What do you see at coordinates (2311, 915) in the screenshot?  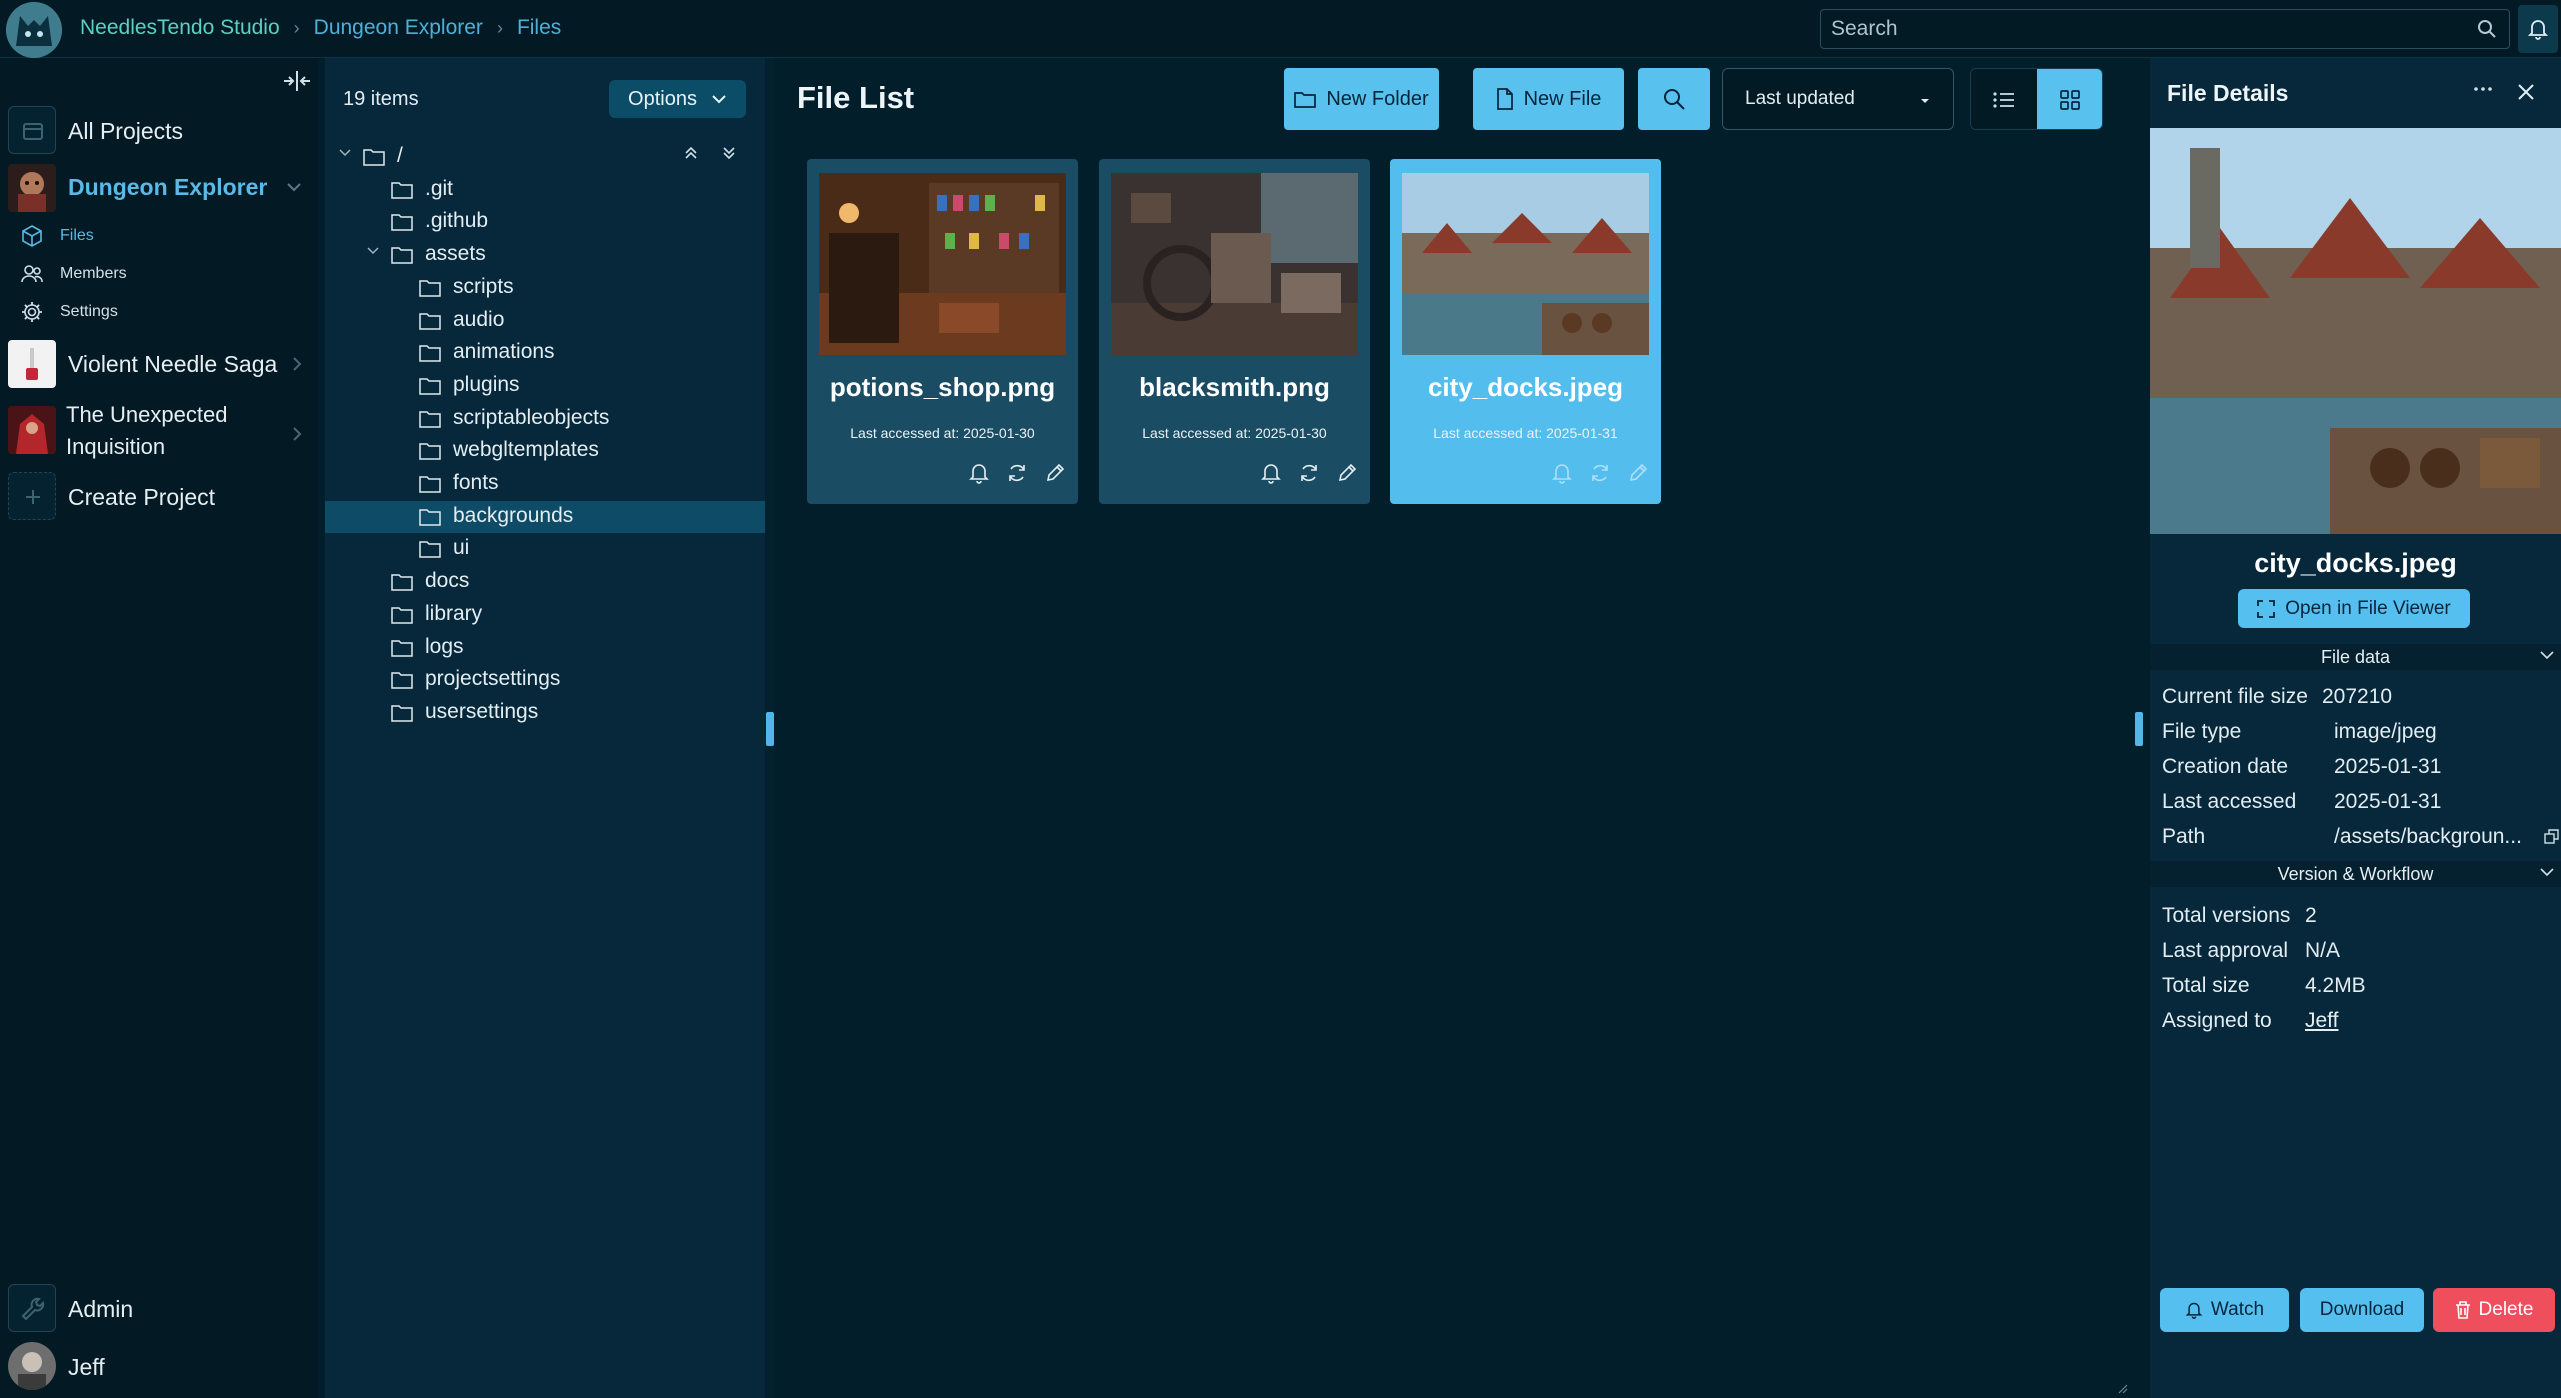 I see `total-versions: 2` at bounding box center [2311, 915].